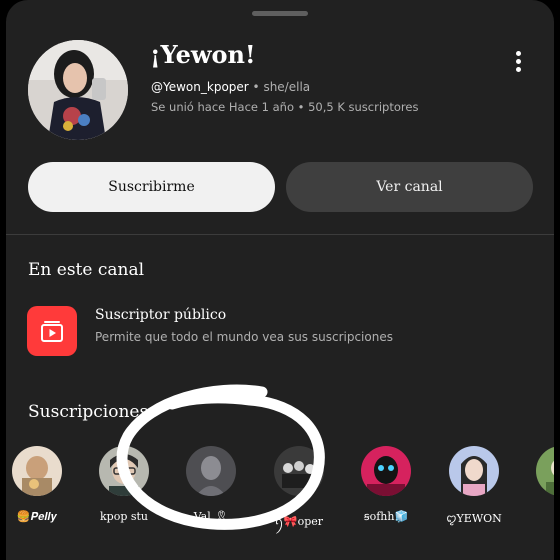 The height and width of the screenshot is (560, 560). Describe the element at coordinates (279, 87) in the screenshot. I see `channel-pronouns: • she/ella` at that location.